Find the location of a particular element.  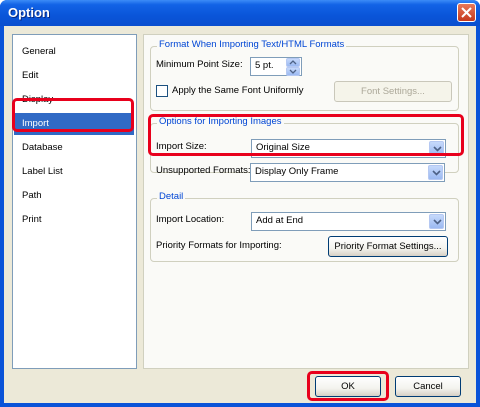

sidebar-item-import: Import is located at coordinates (74, 124).